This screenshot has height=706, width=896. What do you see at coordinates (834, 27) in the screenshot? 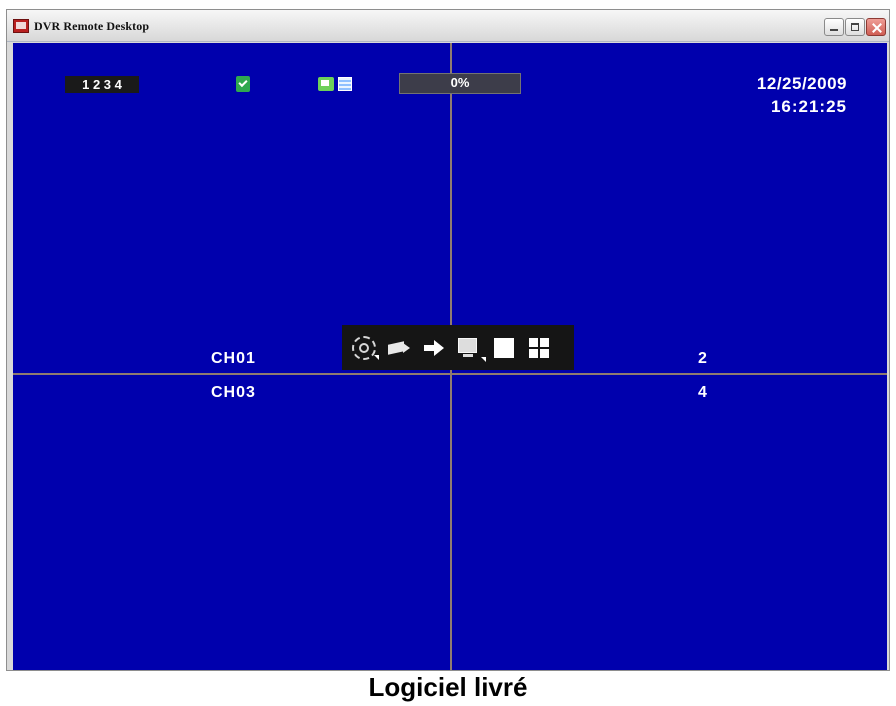
I see `minimize-button` at bounding box center [834, 27].